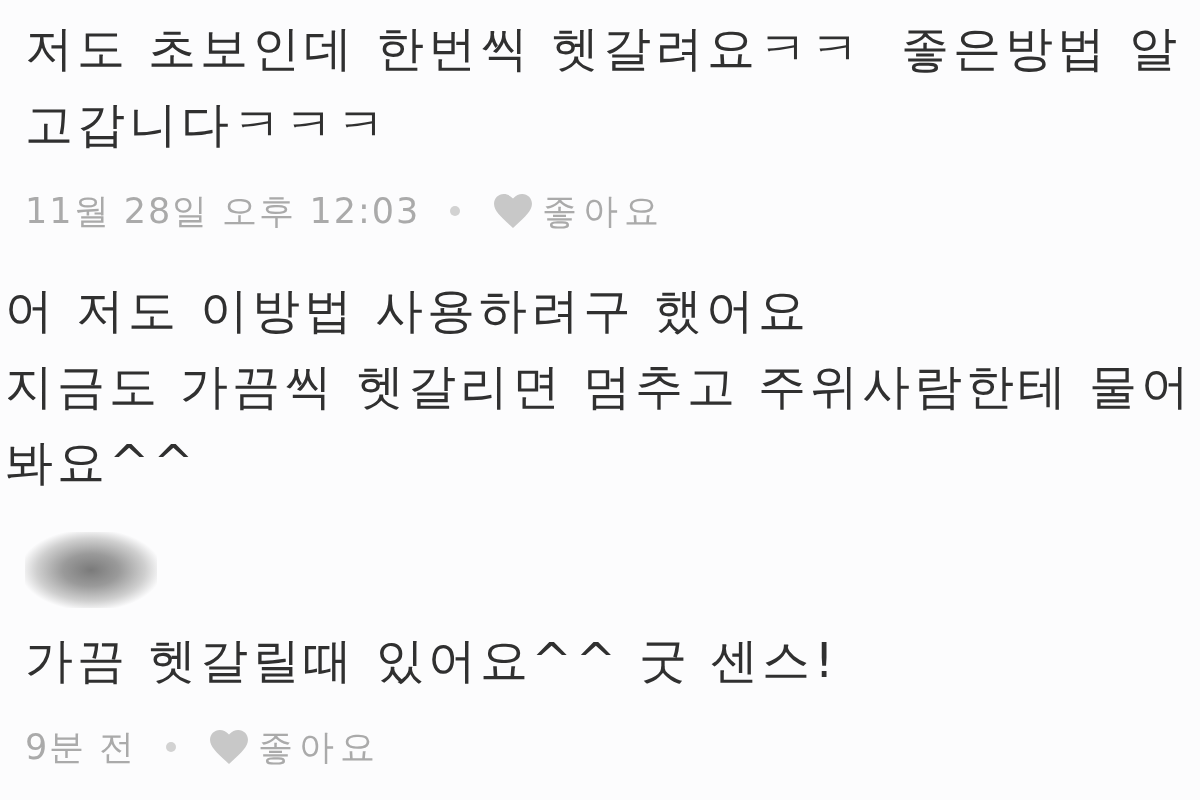  Describe the element at coordinates (223, 211) in the screenshot. I see `comment-time: 11월 28일 오후 12:03` at that location.